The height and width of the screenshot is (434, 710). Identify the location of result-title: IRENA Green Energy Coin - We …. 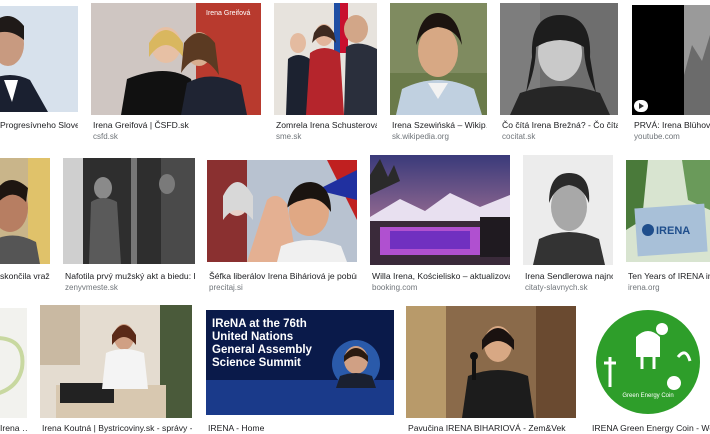
(651, 428).